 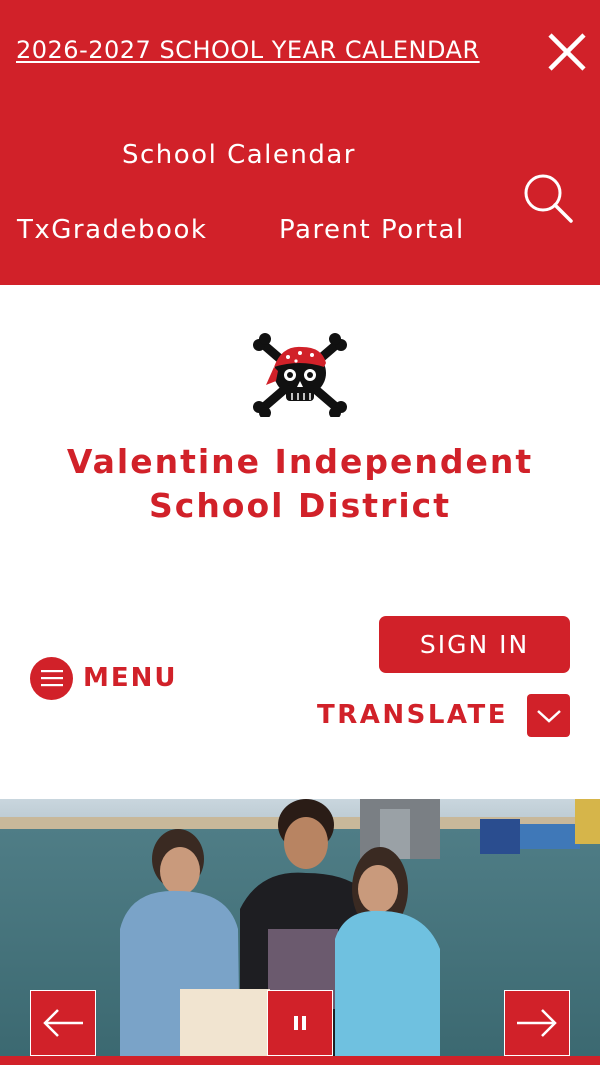 I want to click on parent-portal-link: Parent Portal, so click(x=372, y=230).